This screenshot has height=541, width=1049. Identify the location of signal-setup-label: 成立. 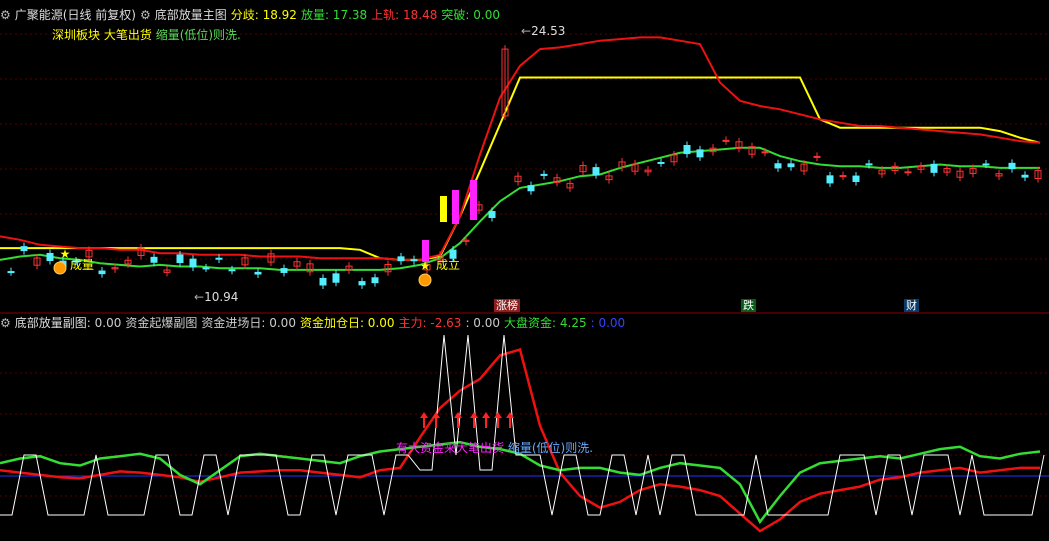
(448, 265).